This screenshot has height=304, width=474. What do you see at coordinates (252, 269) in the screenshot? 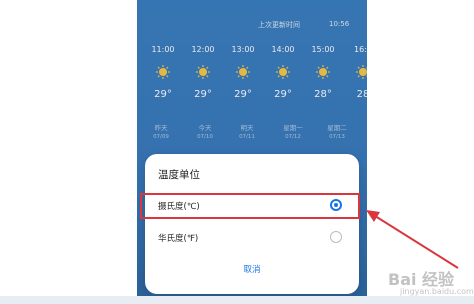
I see `cancel-button: 取消` at bounding box center [252, 269].